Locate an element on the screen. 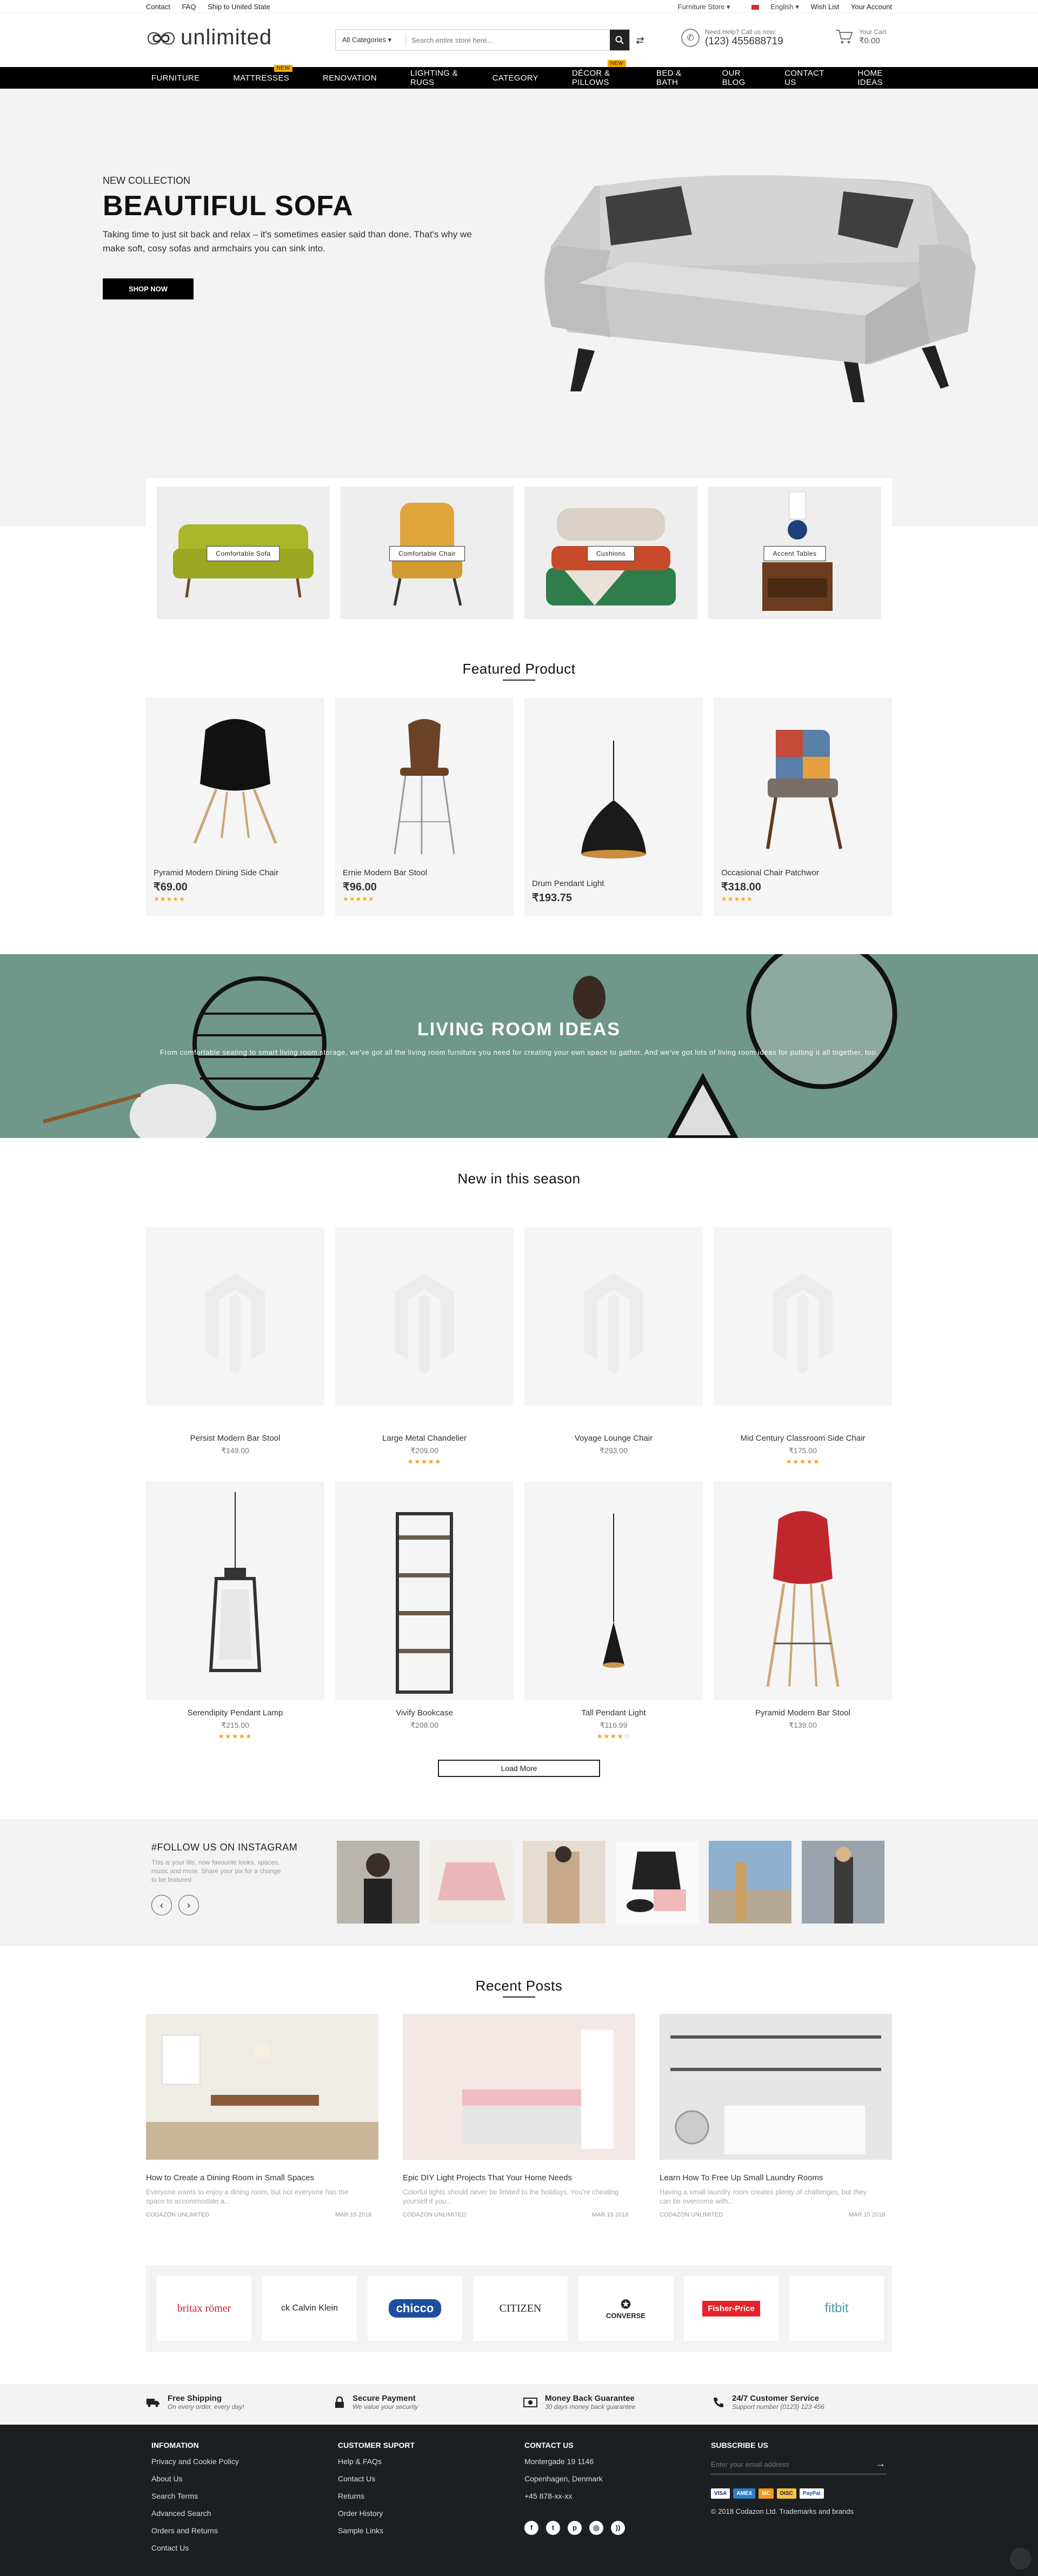 The image size is (1038, 2576). footer-link: Privacy and Cookie Policy is located at coordinates (195, 2461).